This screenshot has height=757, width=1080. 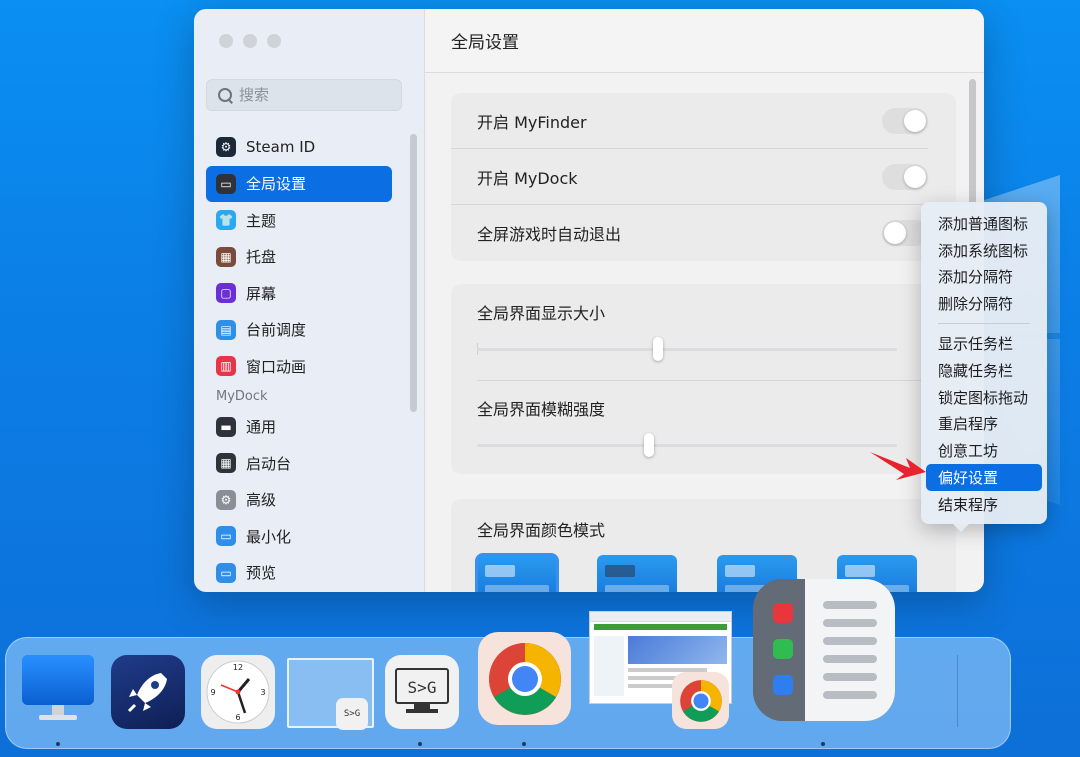 I want to click on sg-small-icon: S>G, so click(x=352, y=714).